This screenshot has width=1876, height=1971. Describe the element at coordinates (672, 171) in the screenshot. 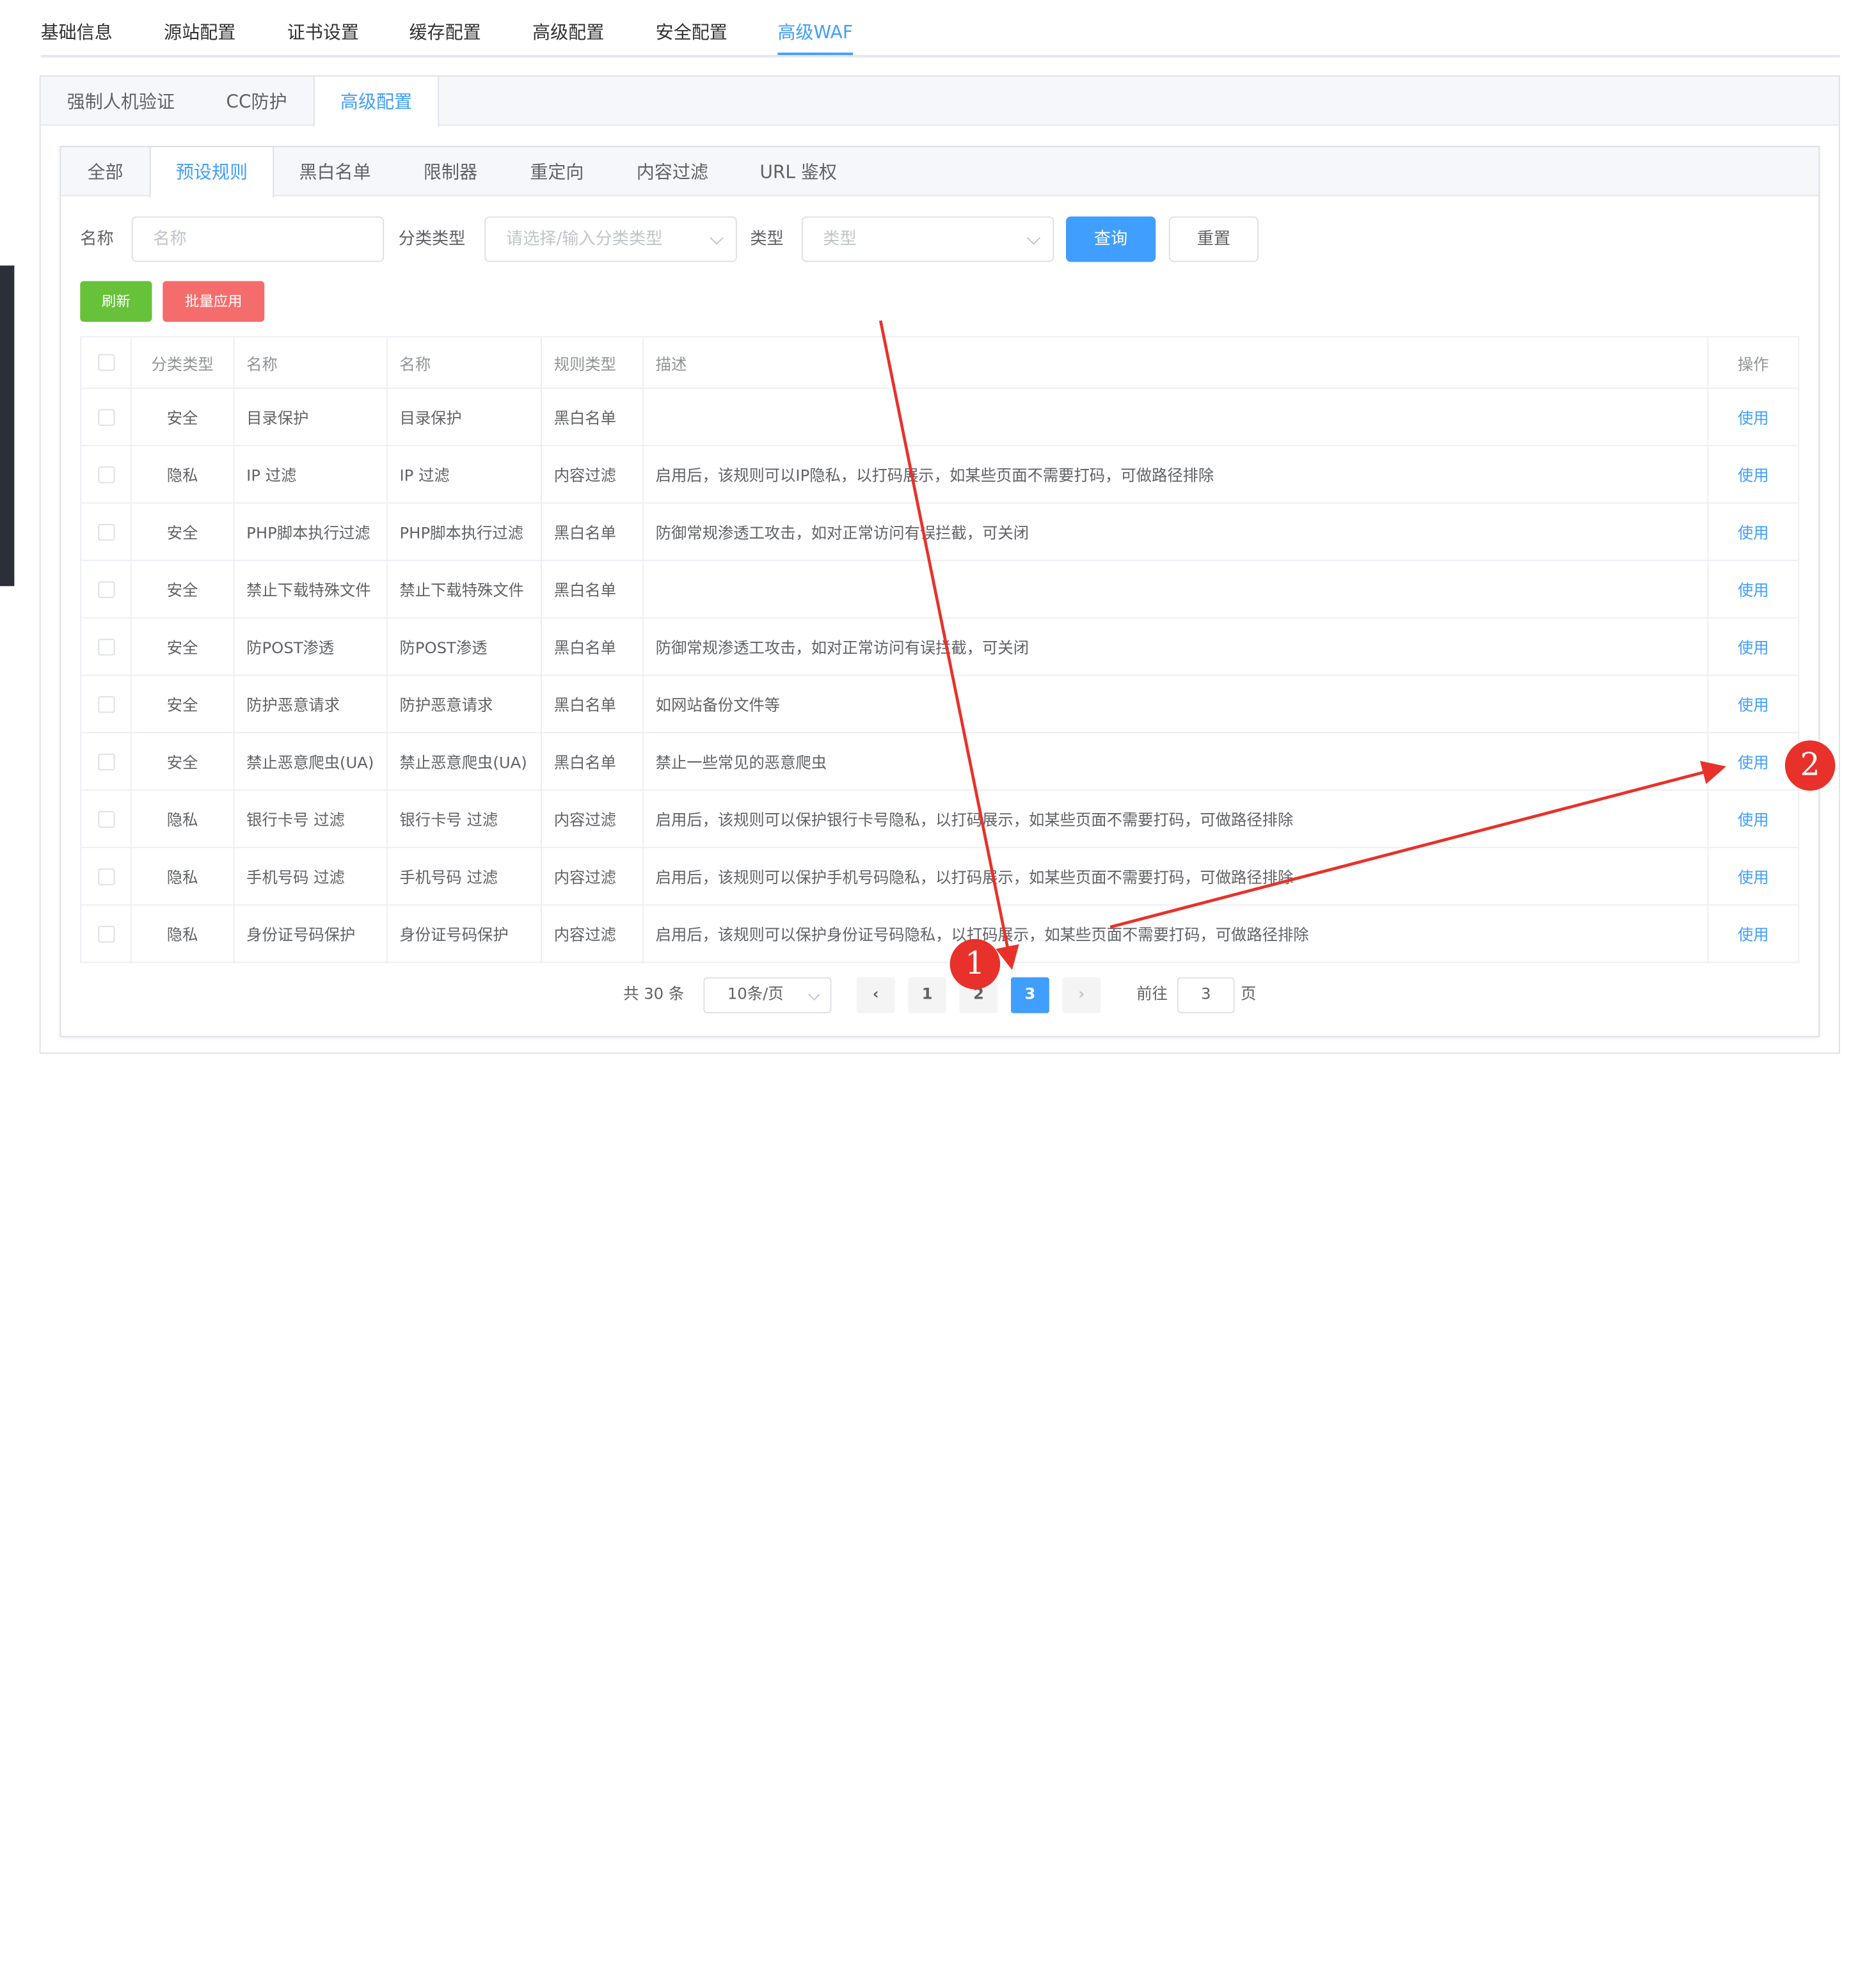

I see `tab-content-filter: 内容过滤` at that location.